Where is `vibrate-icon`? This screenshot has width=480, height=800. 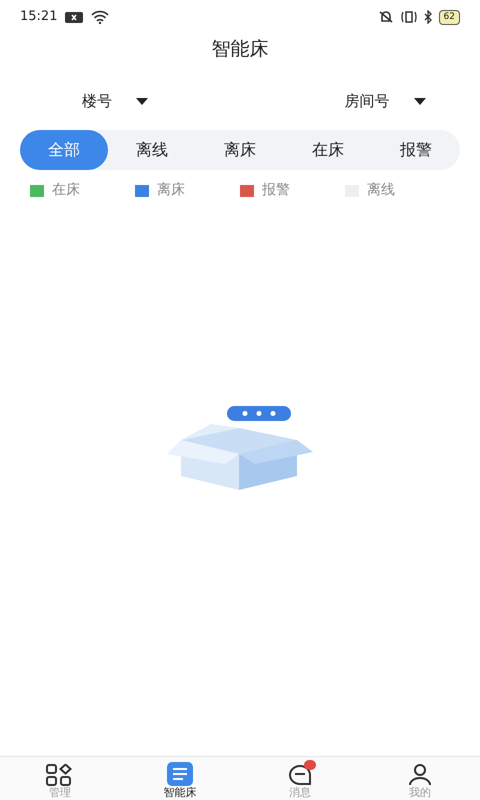 vibrate-icon is located at coordinates (409, 17).